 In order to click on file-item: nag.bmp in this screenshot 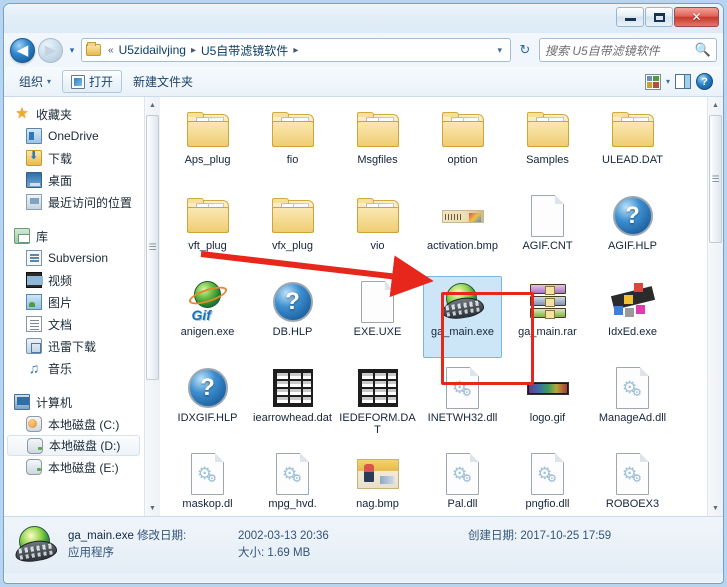, I will do `click(377, 481)`.